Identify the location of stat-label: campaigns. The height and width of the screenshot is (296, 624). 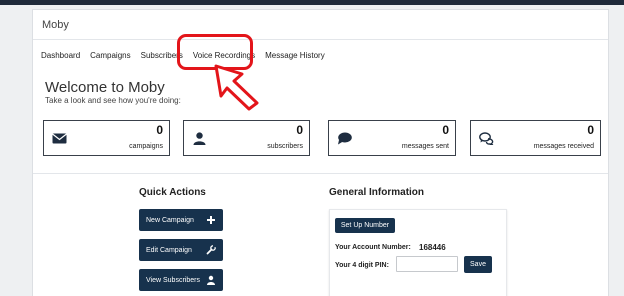
(146, 146).